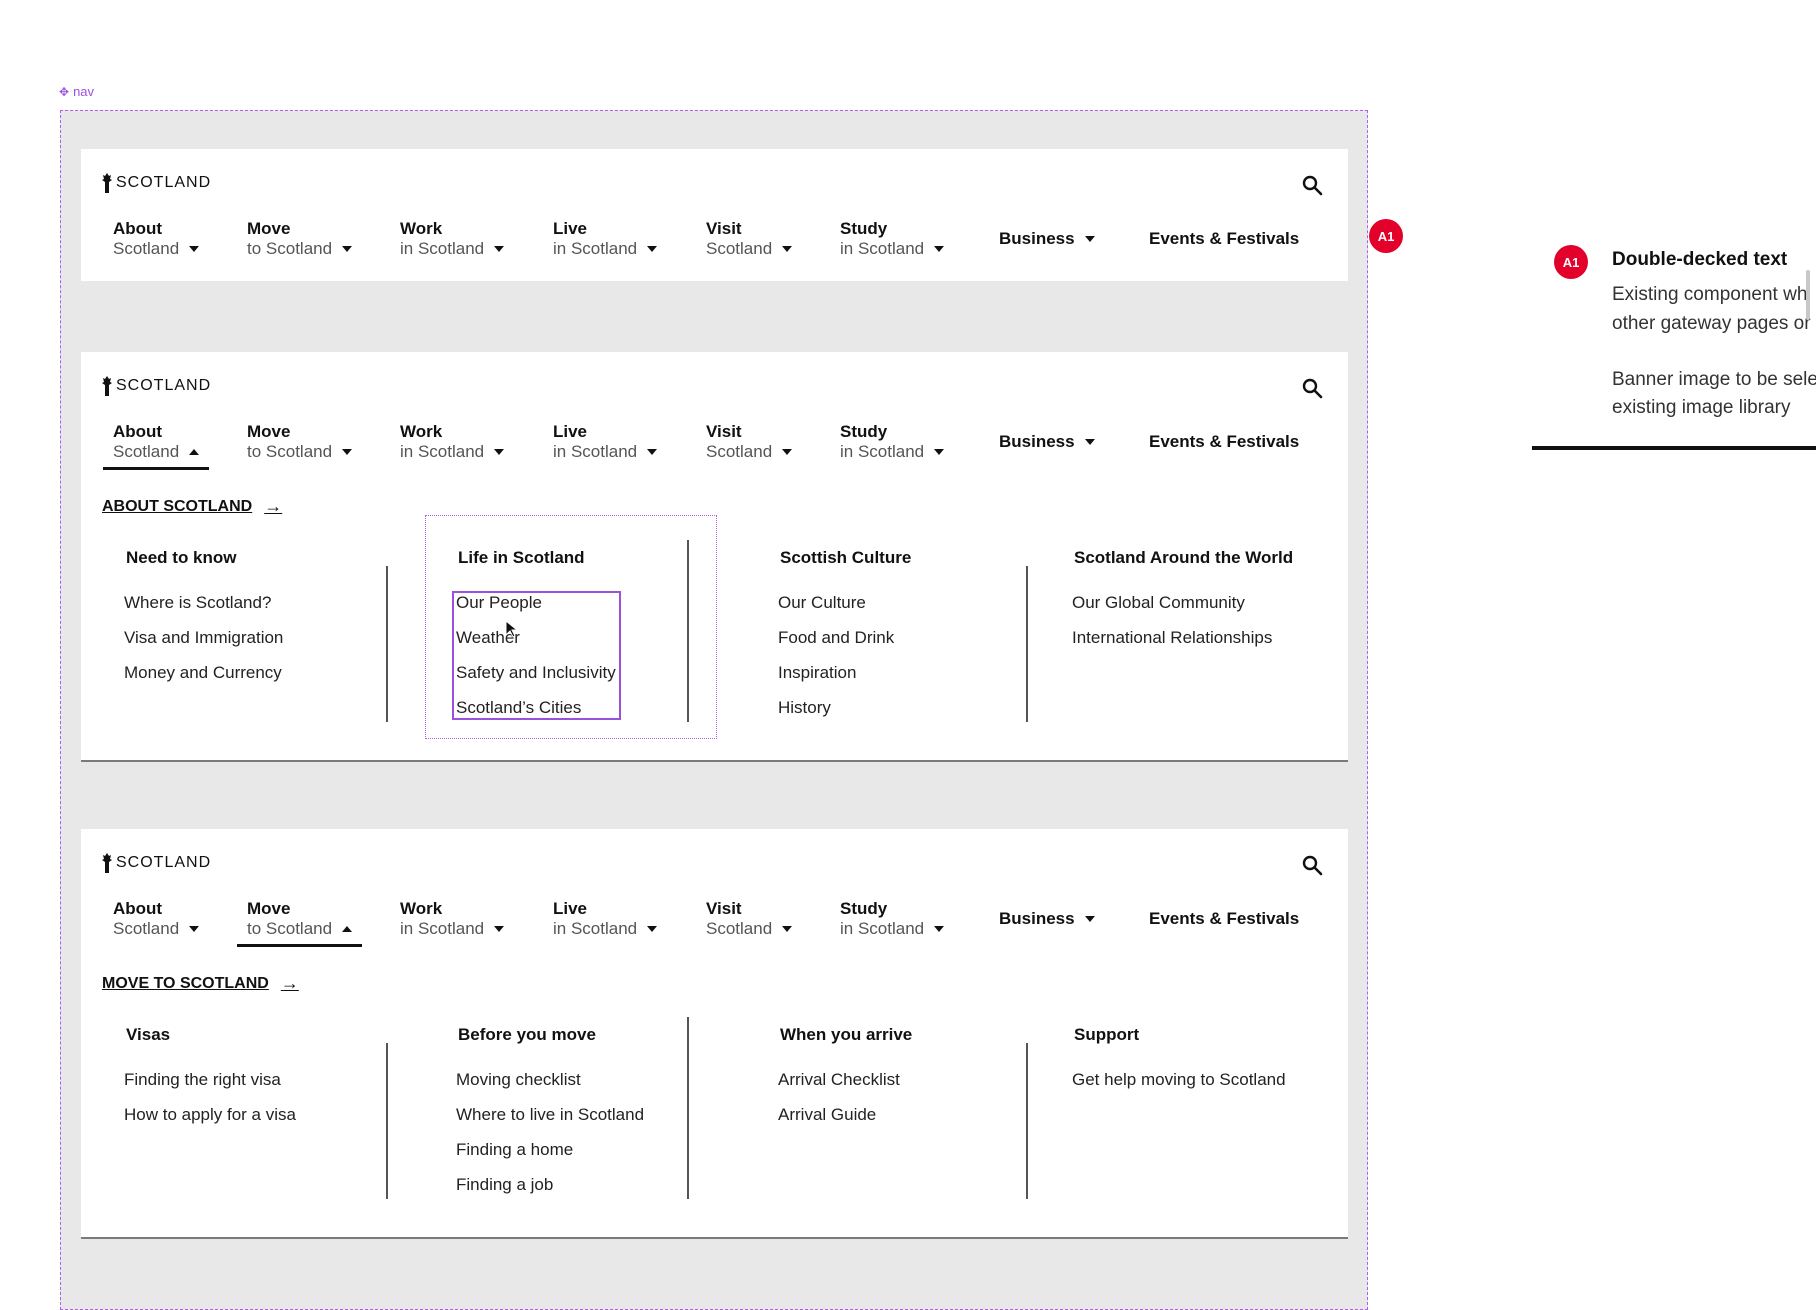 Image resolution: width=1816 pixels, height=1310 pixels. What do you see at coordinates (550, 1192) in the screenshot?
I see `menu-link: Finding a job` at bounding box center [550, 1192].